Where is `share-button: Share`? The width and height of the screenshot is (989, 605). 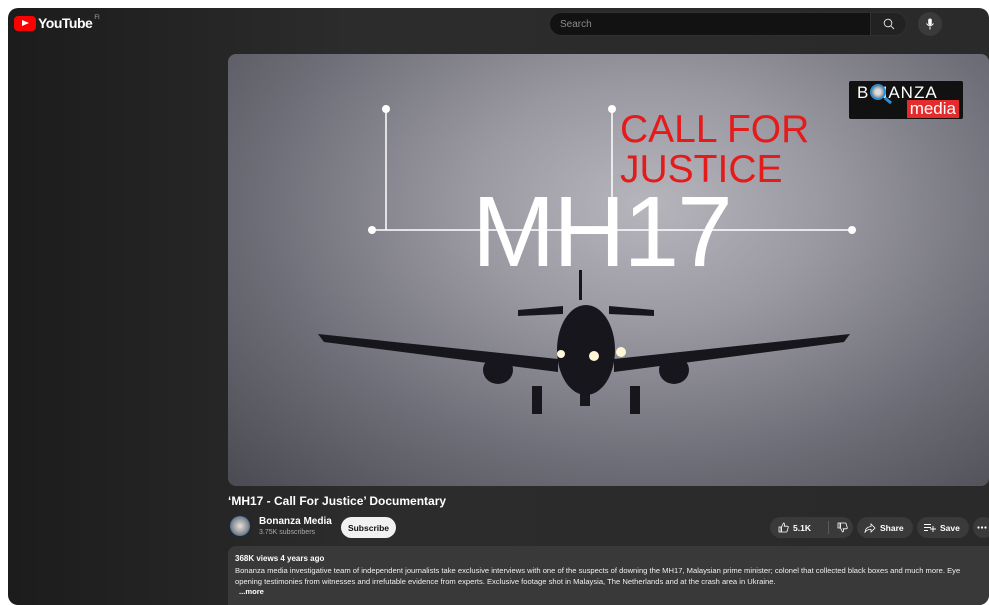
share-button: Share is located at coordinates (885, 527).